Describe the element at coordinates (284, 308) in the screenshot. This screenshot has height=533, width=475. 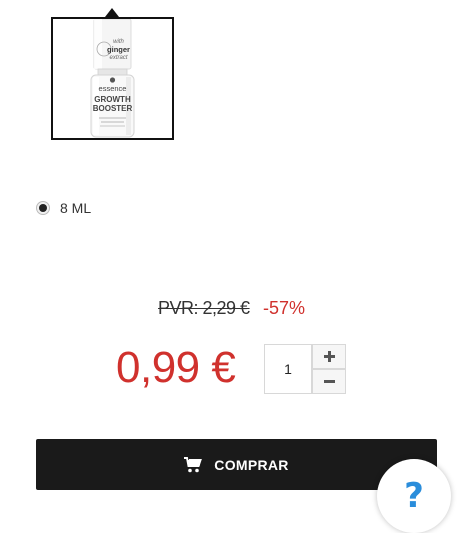
I see `discount-badge: -57%` at that location.